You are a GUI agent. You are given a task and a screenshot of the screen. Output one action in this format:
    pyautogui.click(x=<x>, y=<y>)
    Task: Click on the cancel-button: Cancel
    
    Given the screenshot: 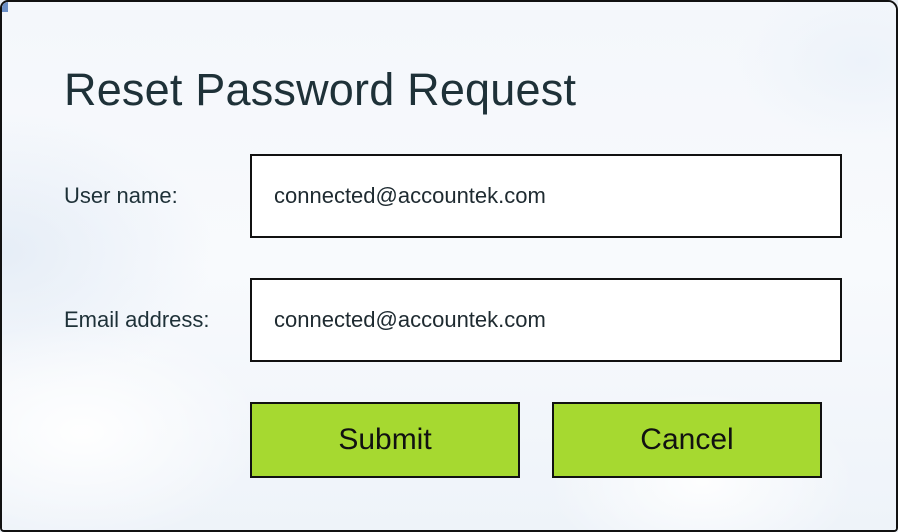 What is the action you would take?
    pyautogui.click(x=687, y=440)
    